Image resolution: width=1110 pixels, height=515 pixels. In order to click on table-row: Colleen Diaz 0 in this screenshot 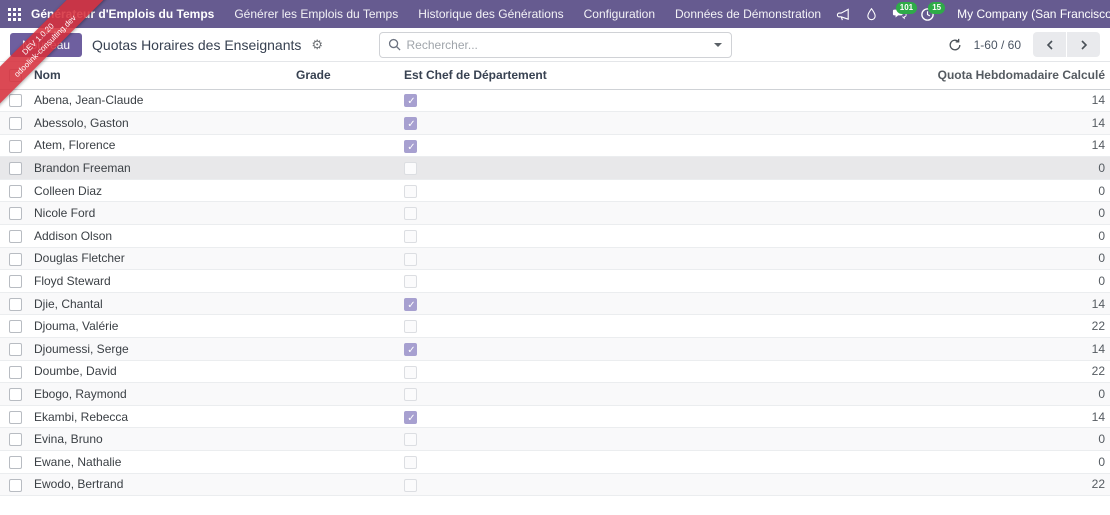, I will do `click(555, 191)`.